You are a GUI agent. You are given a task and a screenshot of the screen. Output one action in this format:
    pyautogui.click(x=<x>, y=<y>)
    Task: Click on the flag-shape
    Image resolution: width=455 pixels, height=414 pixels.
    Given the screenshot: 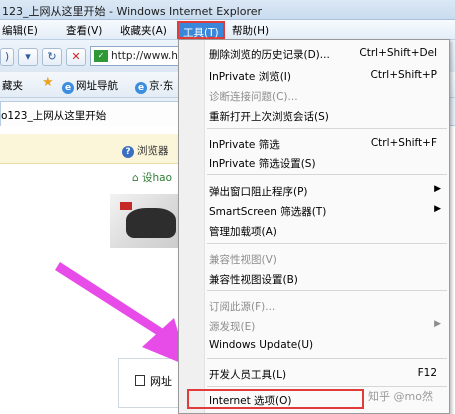 What is the action you would take?
    pyautogui.click(x=126, y=206)
    